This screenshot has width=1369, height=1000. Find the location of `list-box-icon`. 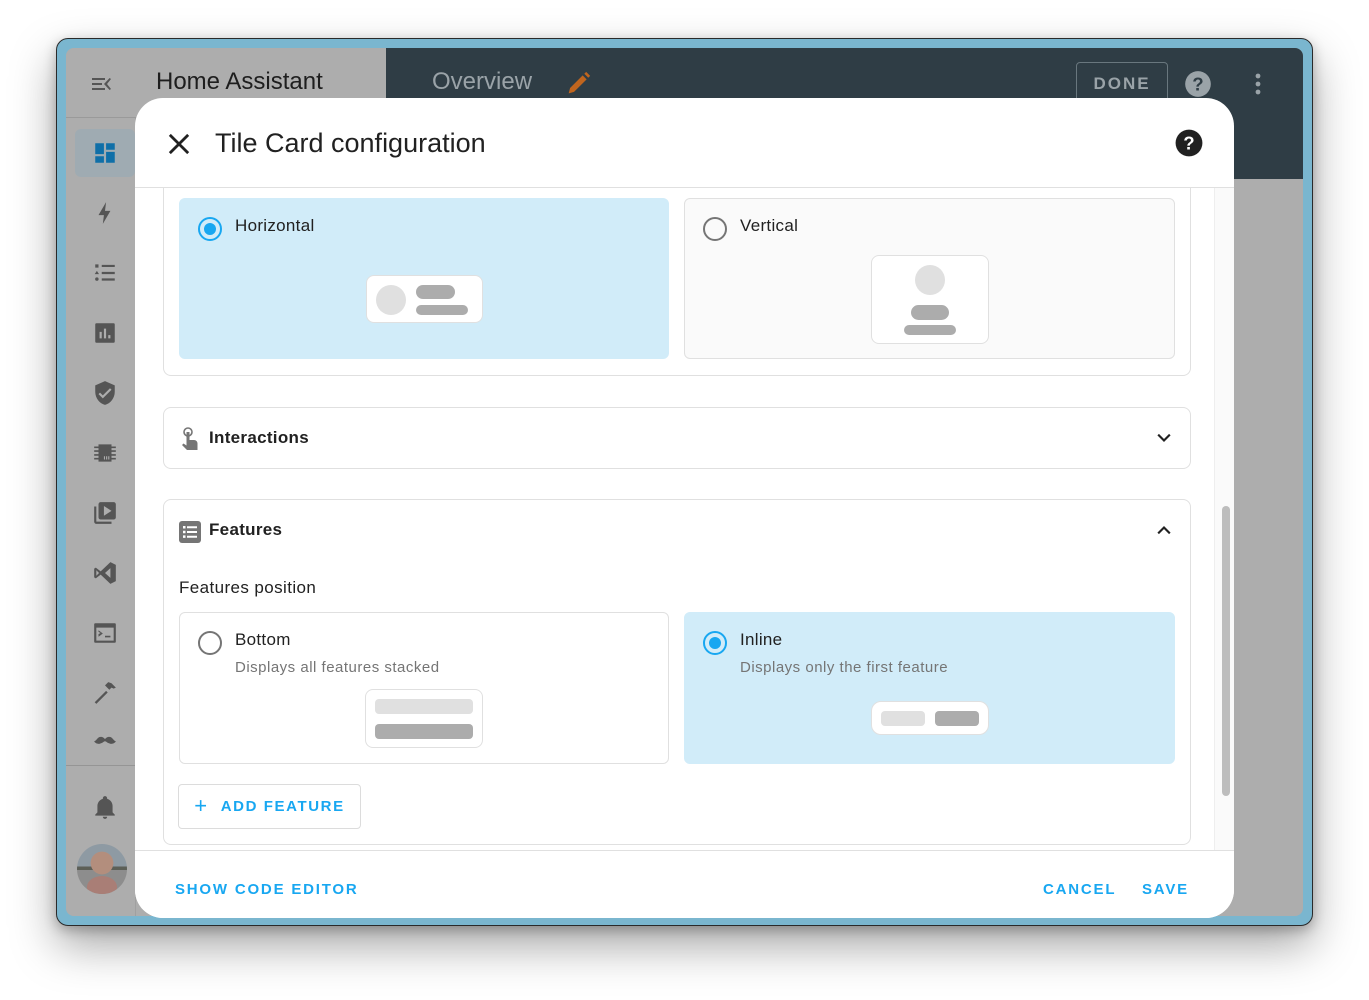

list-box-icon is located at coordinates (190, 532).